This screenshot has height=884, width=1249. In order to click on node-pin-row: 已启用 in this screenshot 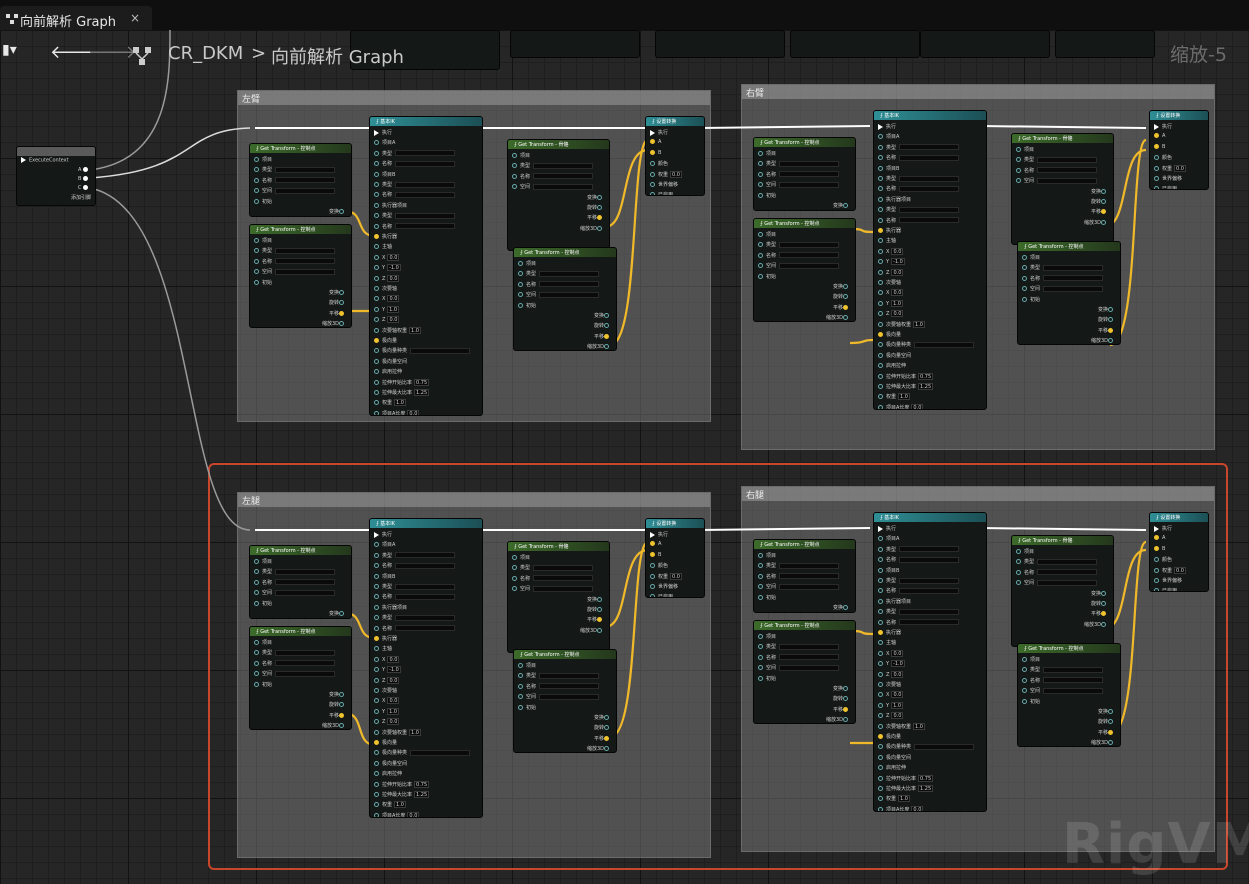, I will do `click(675, 193)`.